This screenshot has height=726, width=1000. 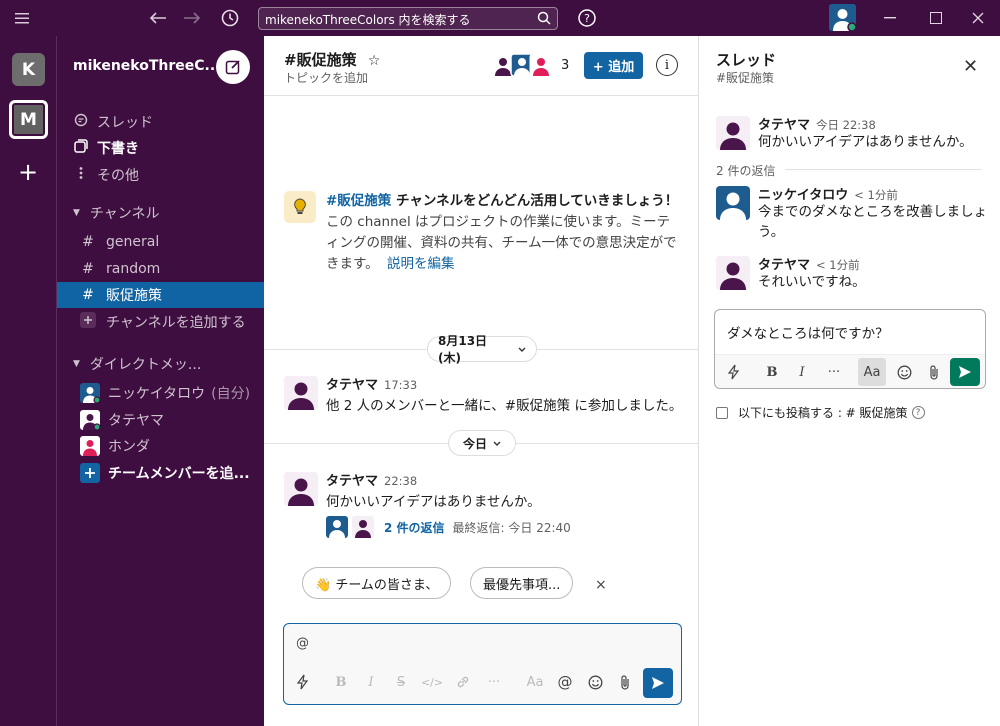 I want to click on close-icon: ✕, so click(x=970, y=66).